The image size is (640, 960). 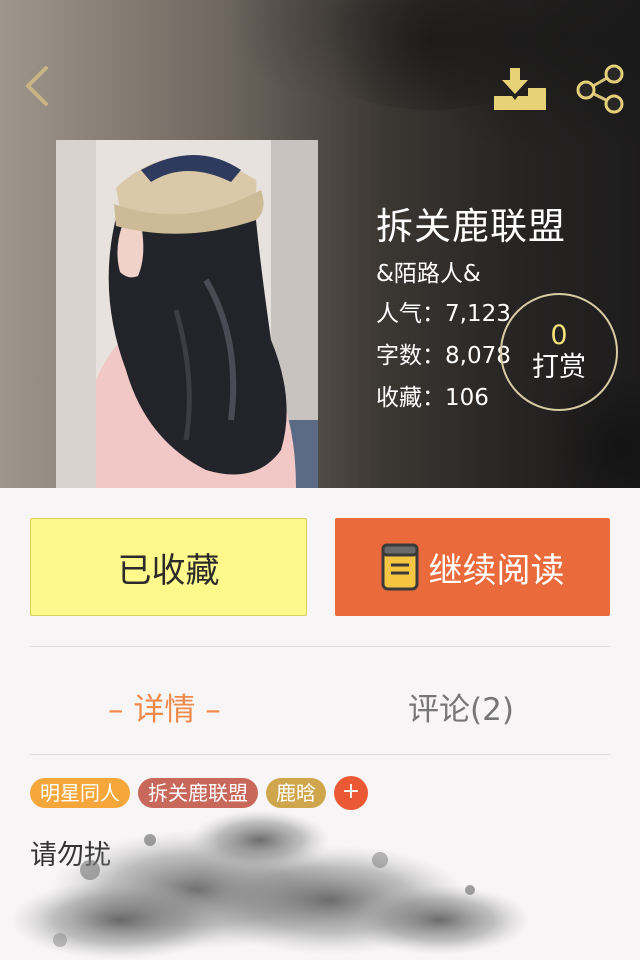 I want to click on tag-list: 明星同人 拆关鹿联盟 鹿晗 +, so click(x=199, y=793).